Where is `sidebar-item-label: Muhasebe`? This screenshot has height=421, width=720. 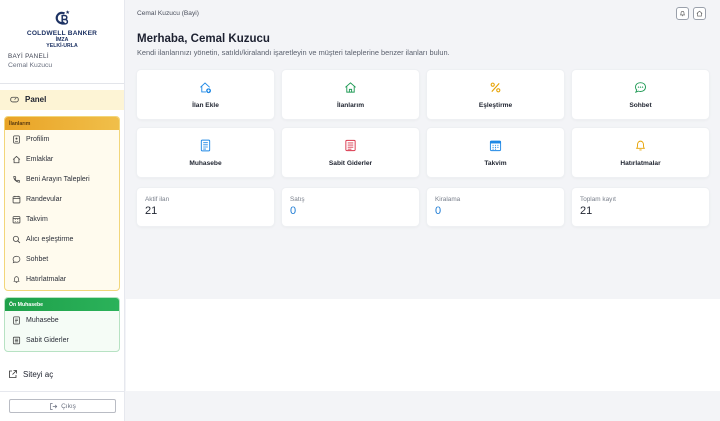
sidebar-item-label: Muhasebe is located at coordinates (42, 321).